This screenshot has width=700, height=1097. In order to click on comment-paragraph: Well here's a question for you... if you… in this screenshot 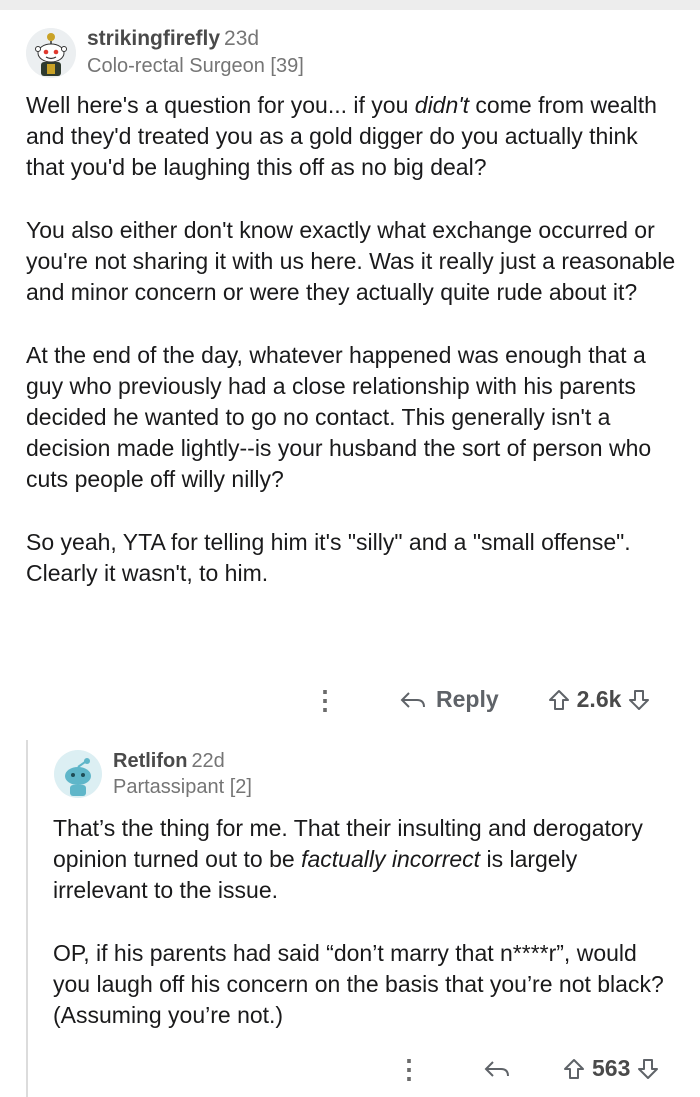, I will do `click(351, 136)`.